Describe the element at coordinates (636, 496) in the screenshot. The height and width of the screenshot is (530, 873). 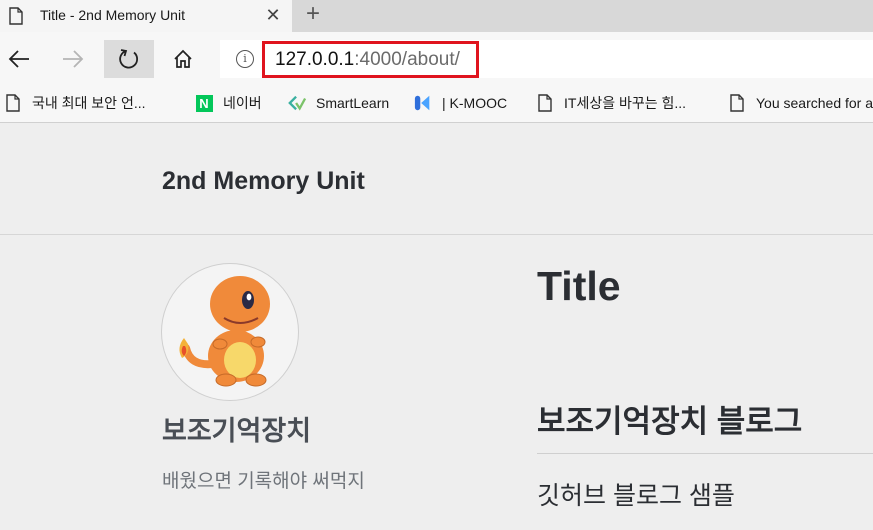
I see `body-paragraph: 깃허브 블로그 샘플` at that location.